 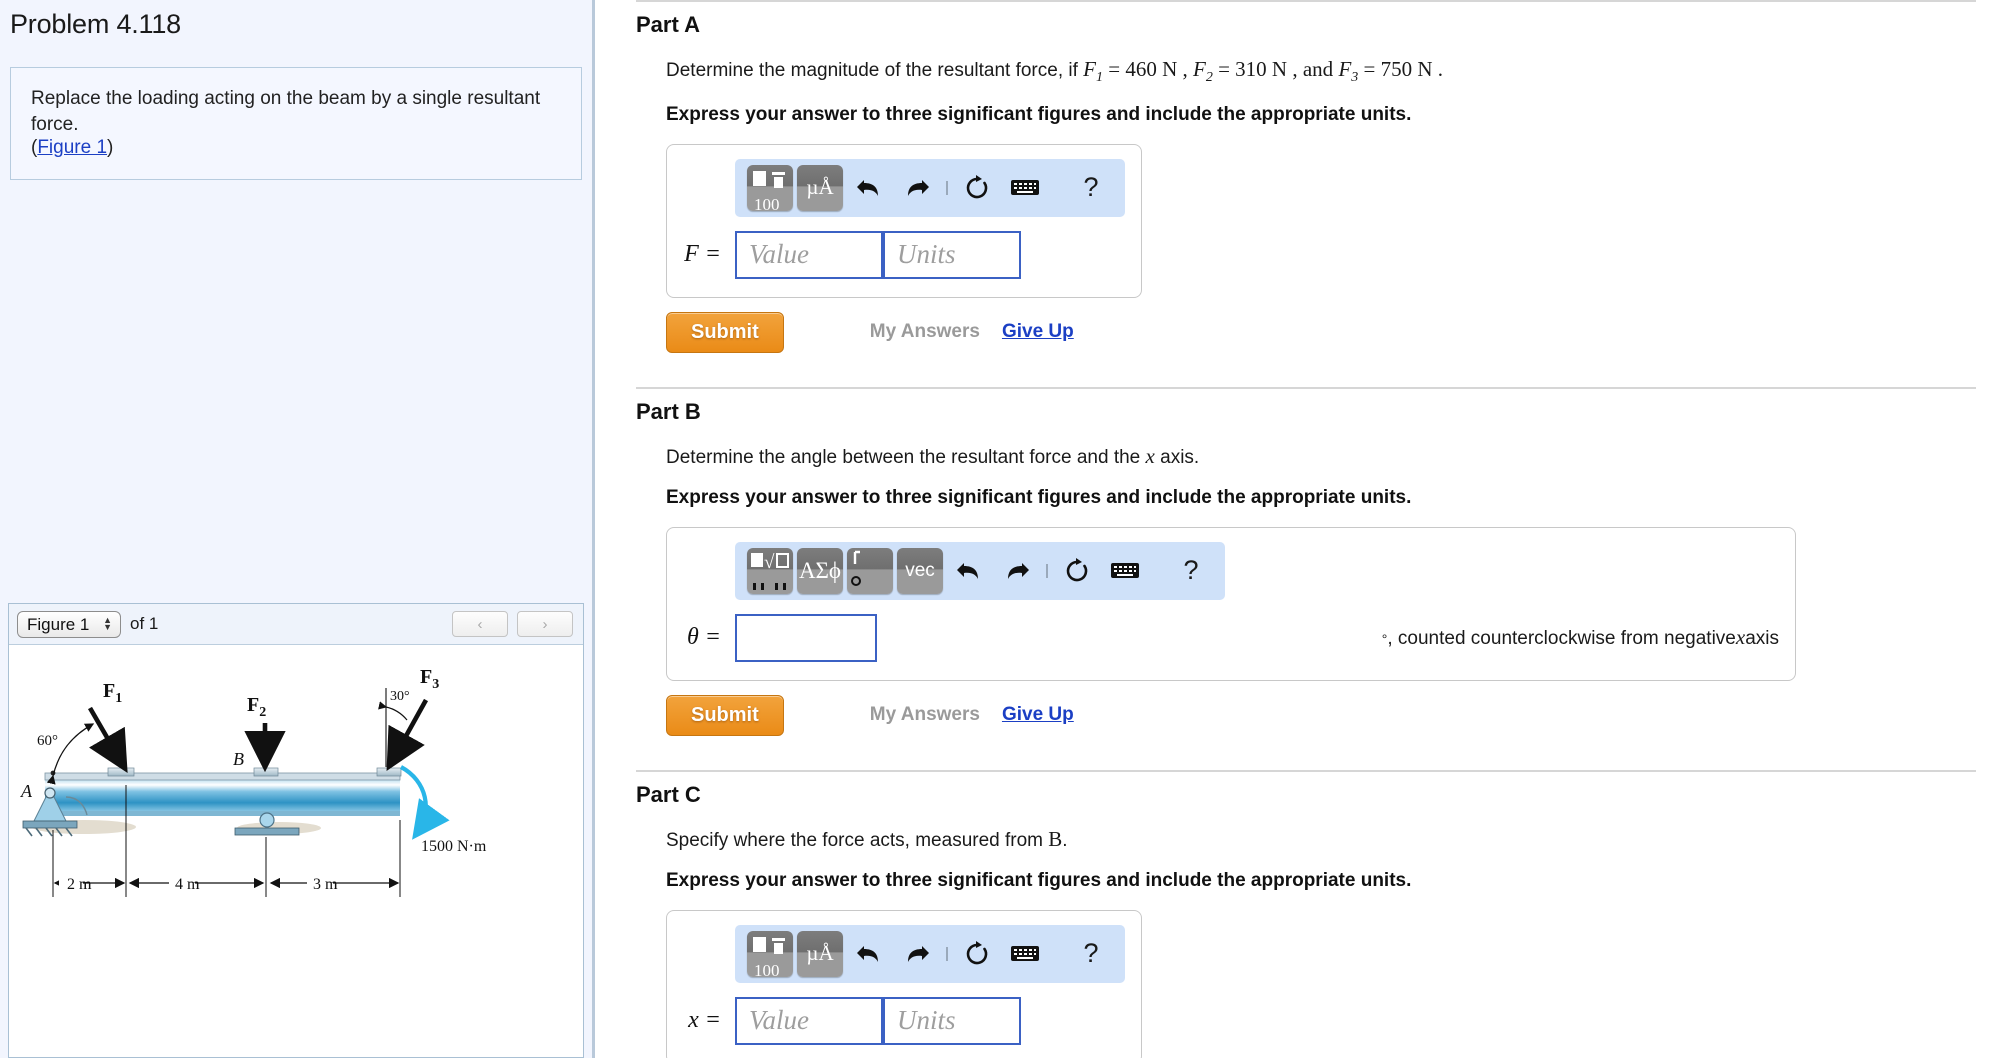 I want to click on svg-text: 4 m, so click(x=187, y=884).